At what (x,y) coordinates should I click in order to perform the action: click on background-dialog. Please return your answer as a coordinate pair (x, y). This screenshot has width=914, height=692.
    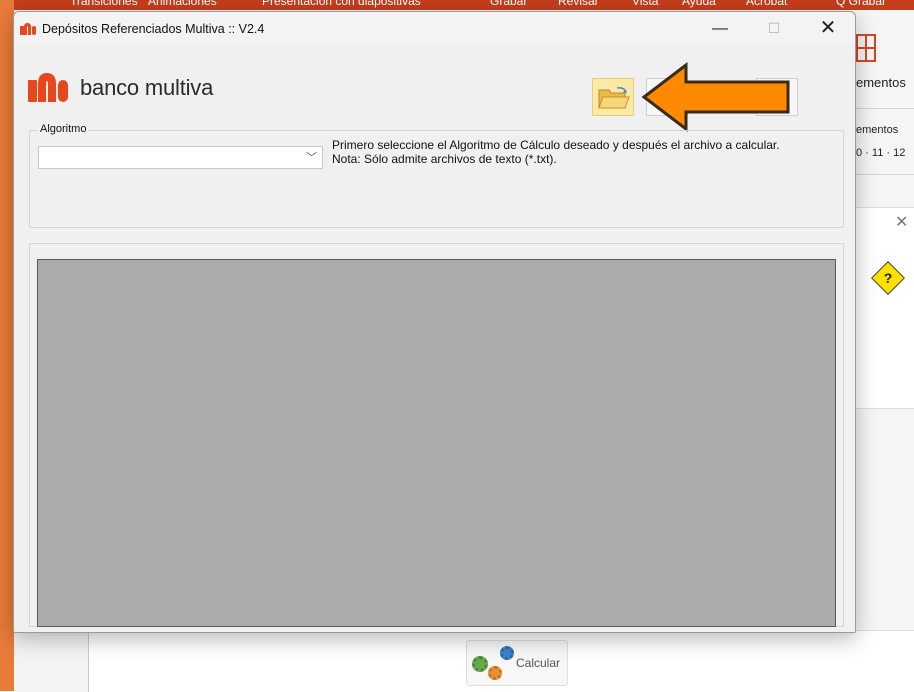
    Looking at the image, I should click on (880, 308).